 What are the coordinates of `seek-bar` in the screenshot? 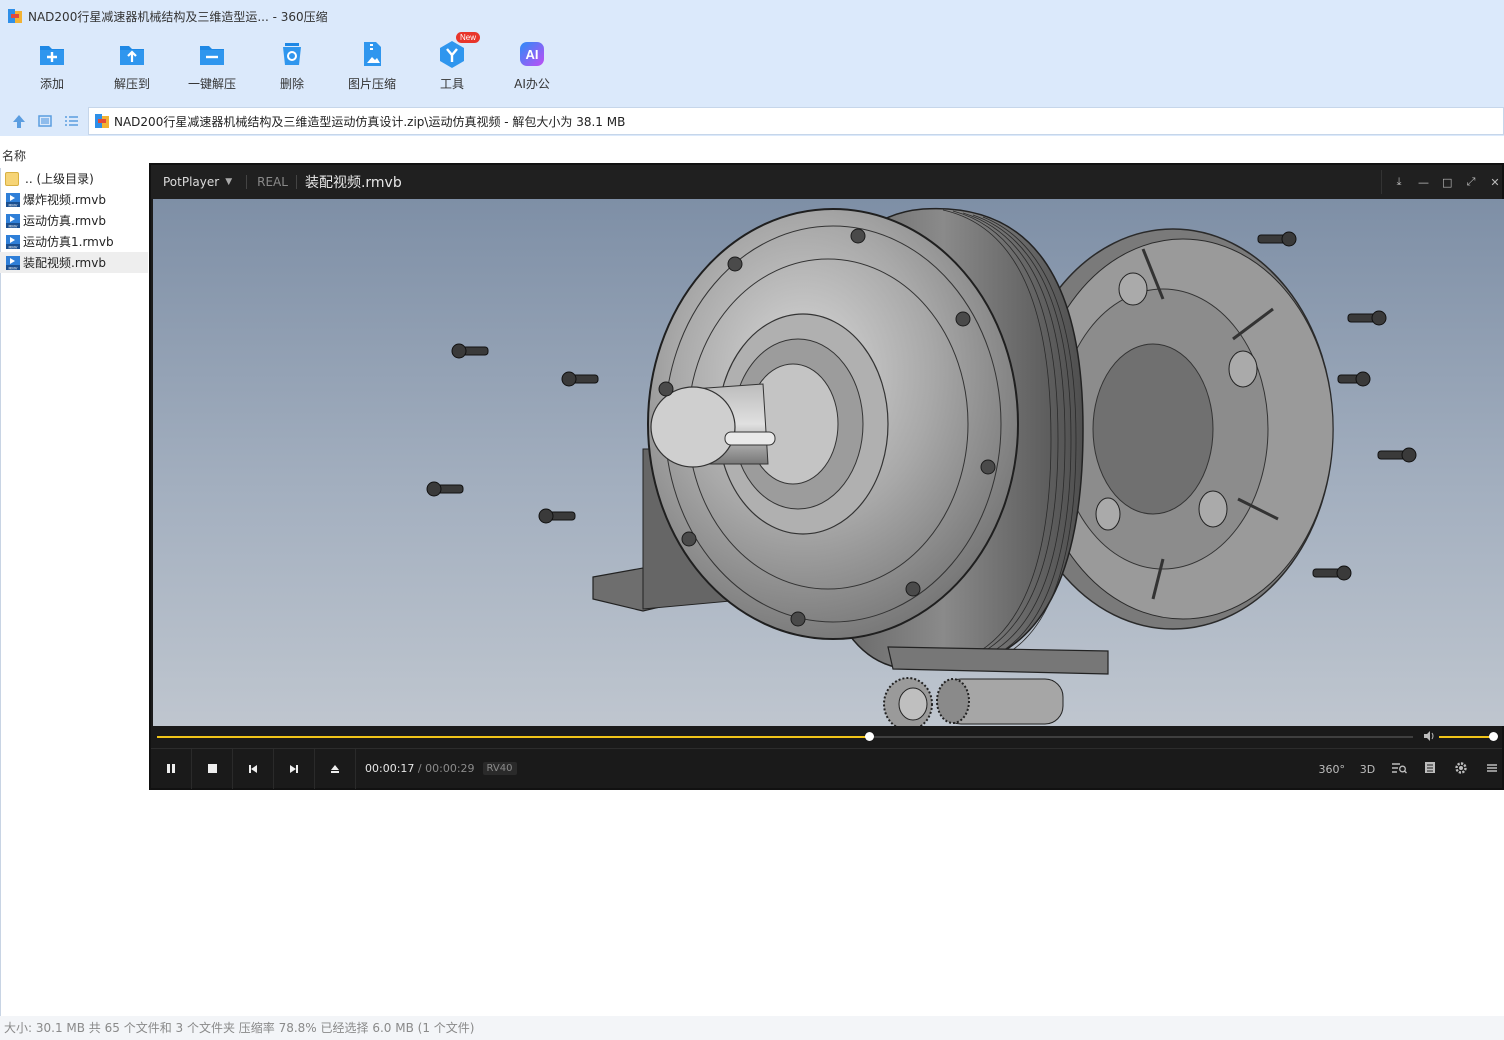 It's located at (826, 737).